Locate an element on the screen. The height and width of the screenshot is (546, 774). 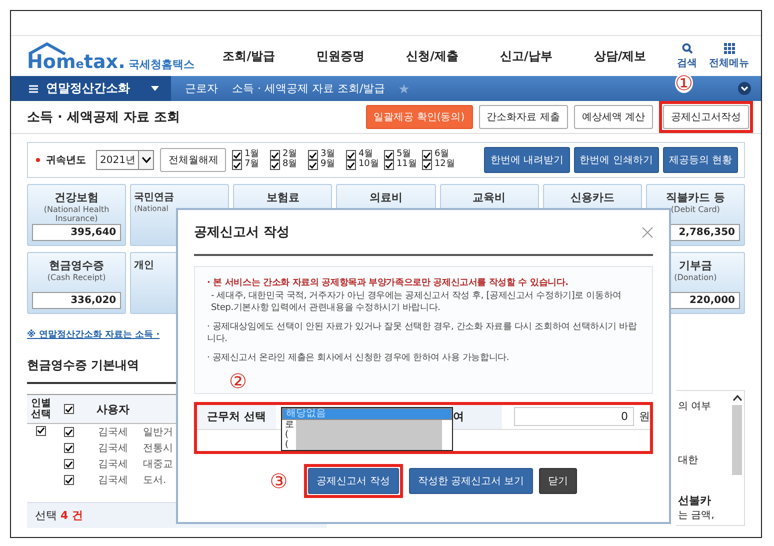
info-text: 의 여부 is located at coordinates (695, 406).